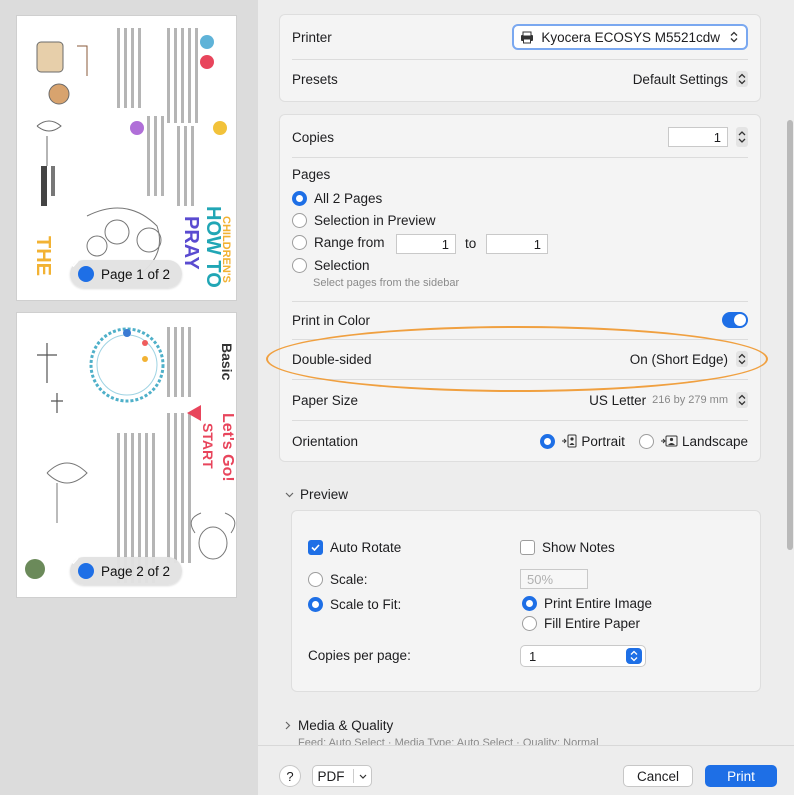  Describe the element at coordinates (191, 243) in the screenshot. I see `svg-text: PRAY` at that location.